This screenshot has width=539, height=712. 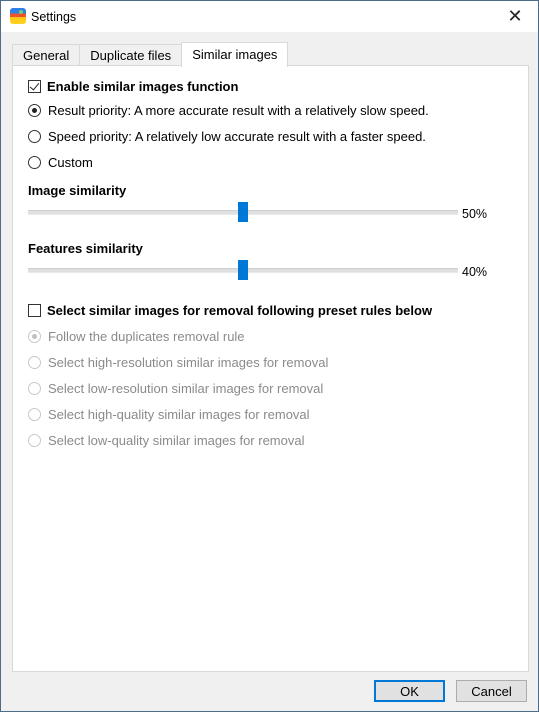 What do you see at coordinates (34, 86) in the screenshot?
I see `checkbox-checked-icon` at bounding box center [34, 86].